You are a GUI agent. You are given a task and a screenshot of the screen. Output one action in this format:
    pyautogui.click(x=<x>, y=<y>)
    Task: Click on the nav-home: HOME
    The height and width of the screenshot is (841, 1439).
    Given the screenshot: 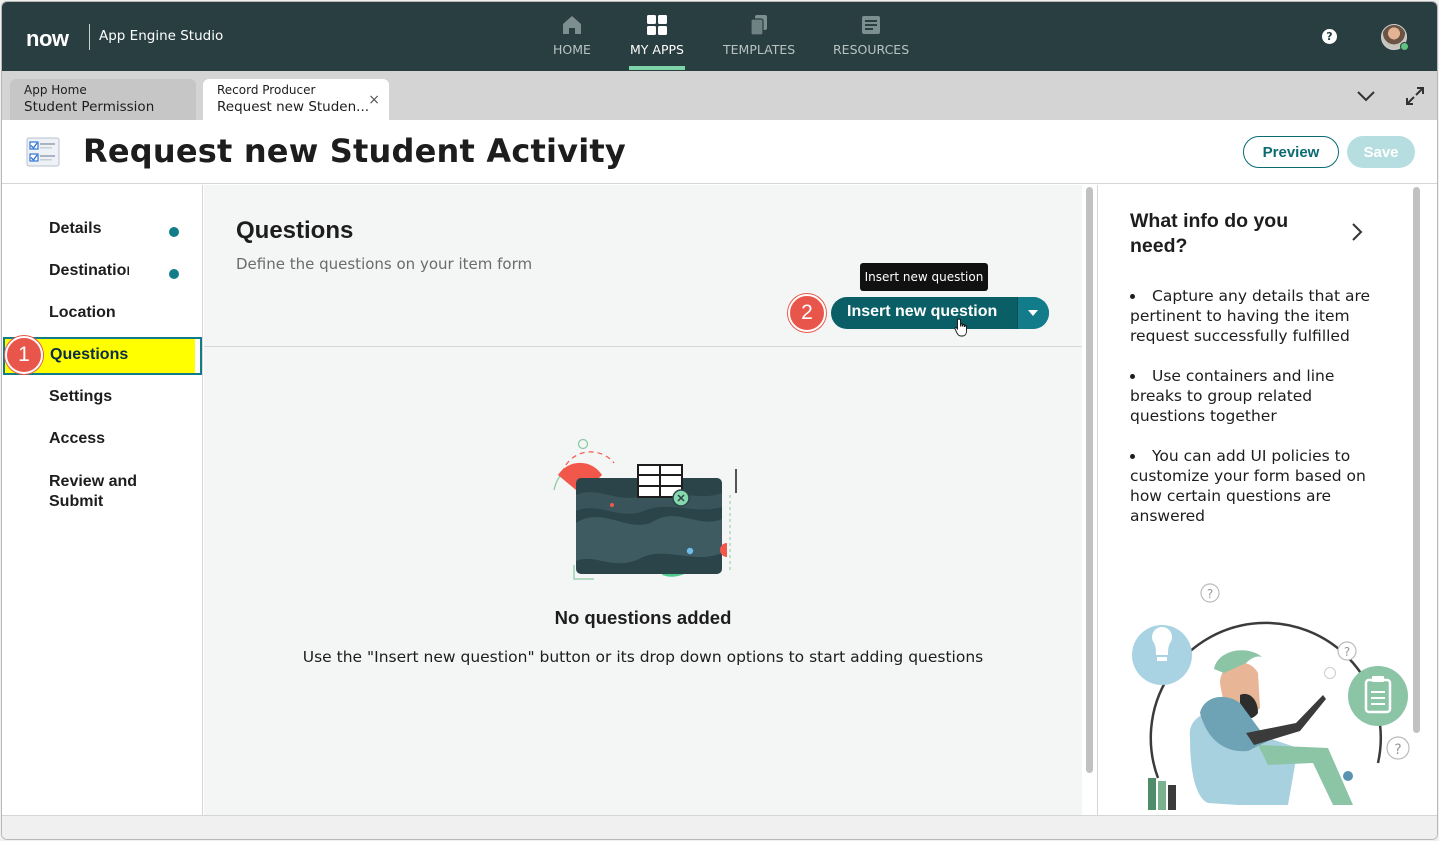 What is the action you would take?
    pyautogui.click(x=572, y=42)
    